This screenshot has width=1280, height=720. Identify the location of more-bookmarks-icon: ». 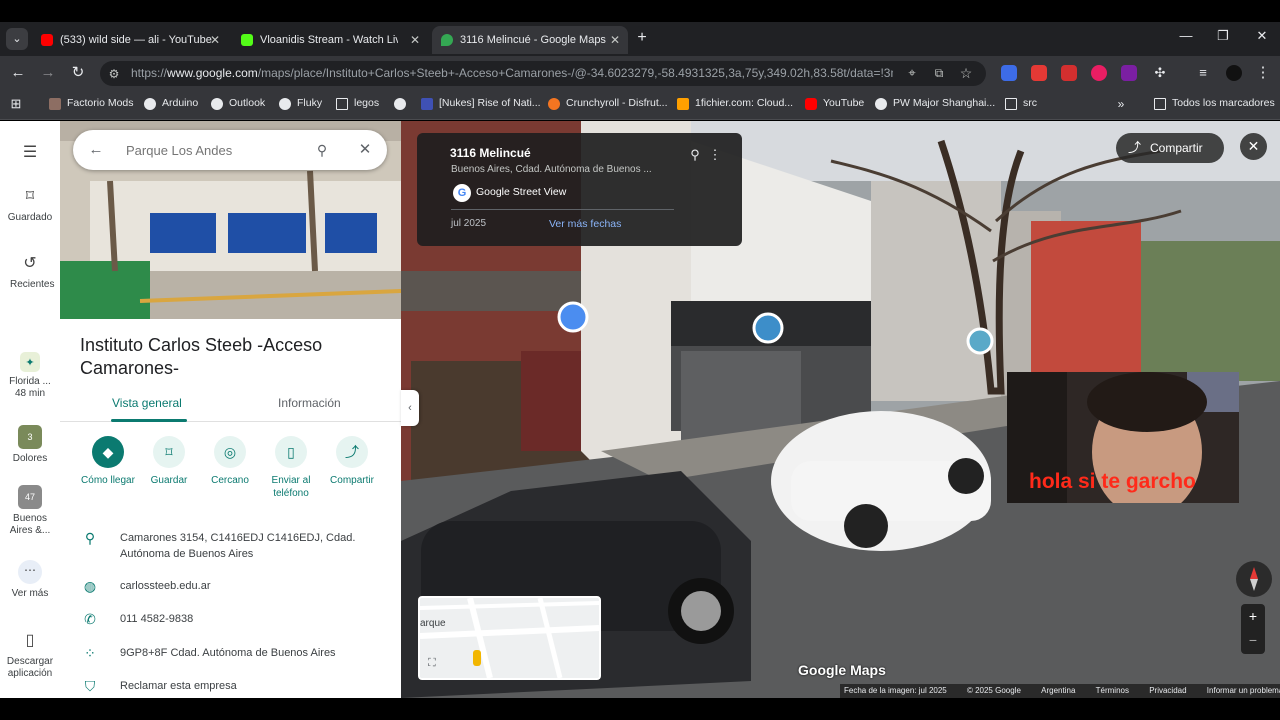
(1121, 104).